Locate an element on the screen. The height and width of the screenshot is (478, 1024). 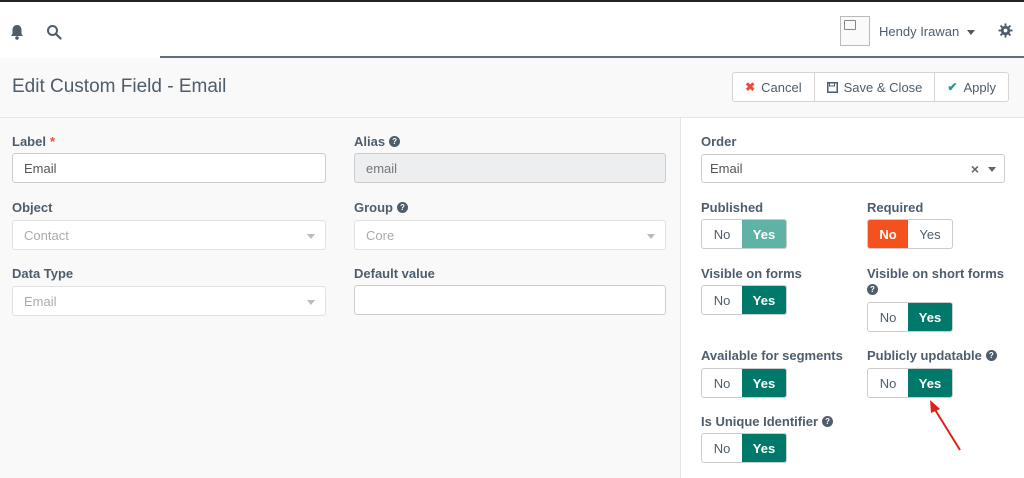
required-yes-button: Yes is located at coordinates (930, 234).